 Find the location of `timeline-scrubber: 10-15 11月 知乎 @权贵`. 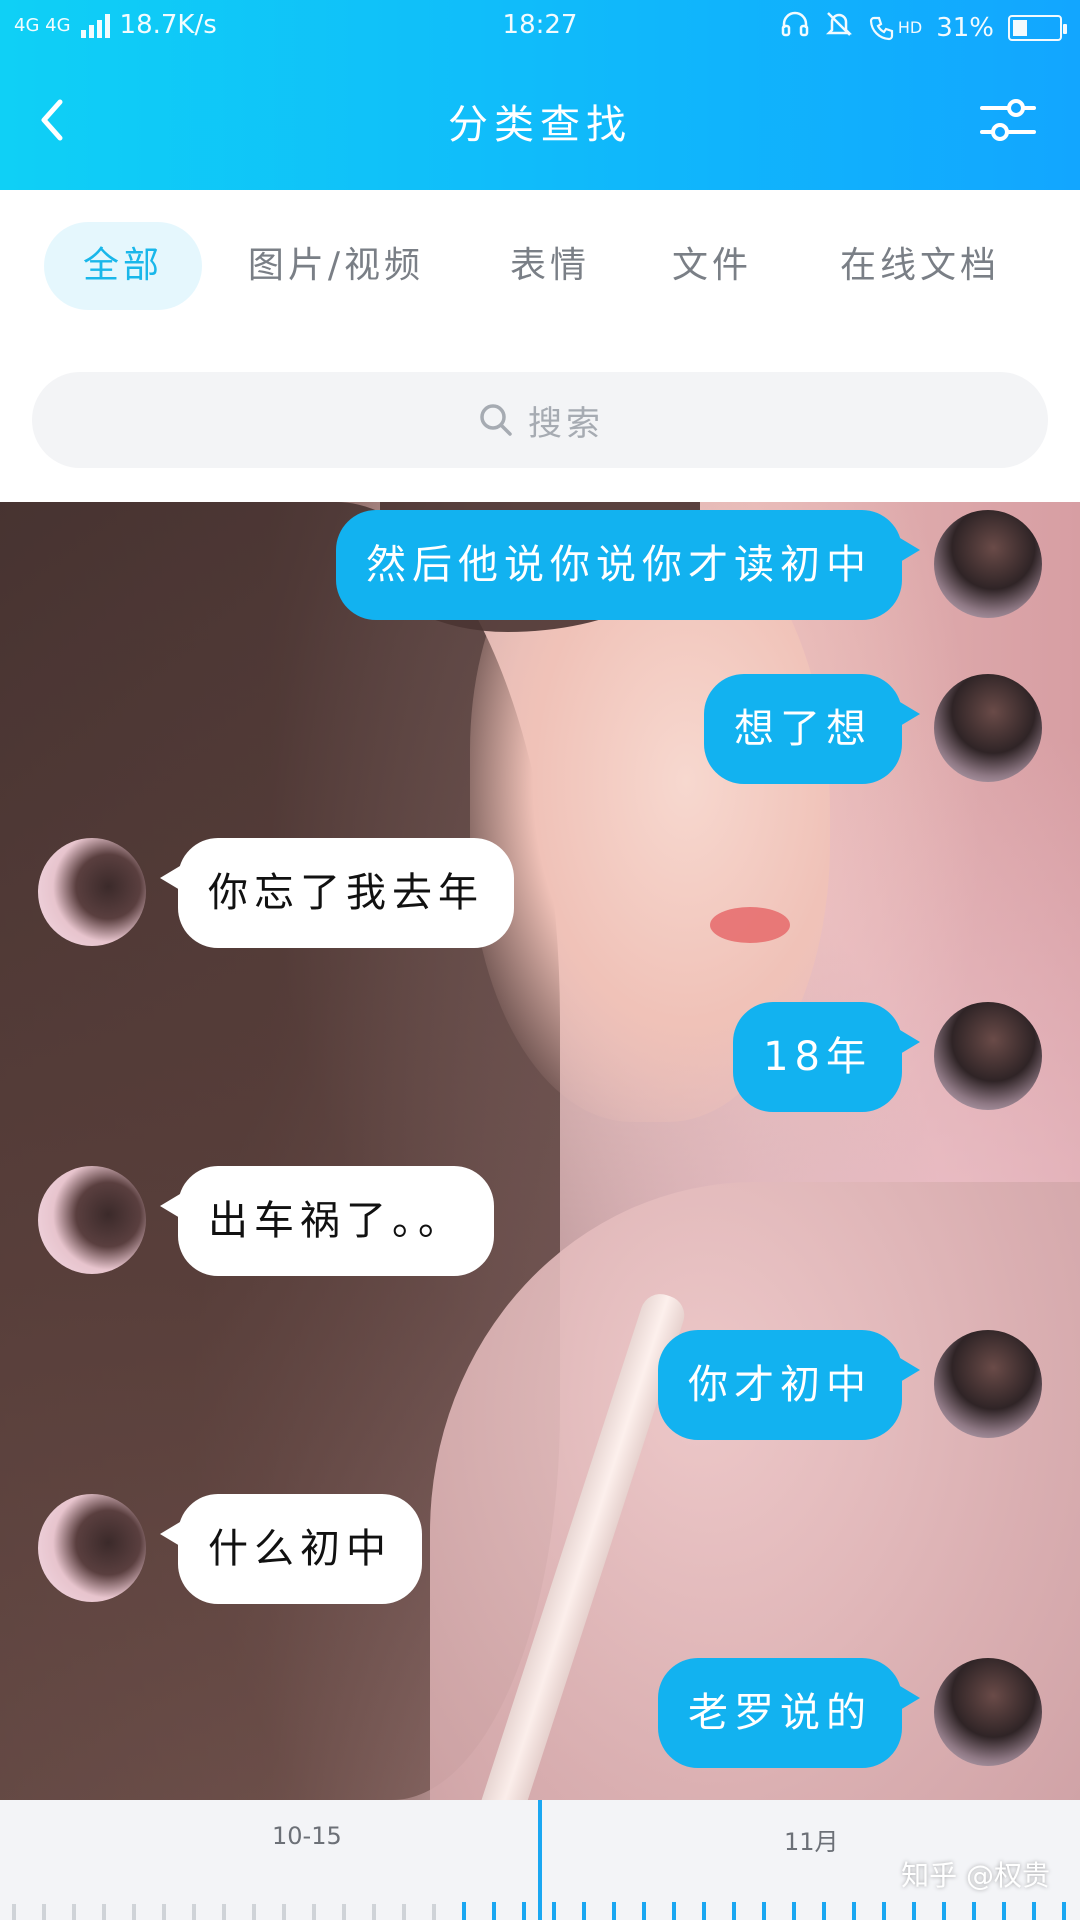

timeline-scrubber: 10-15 11月 知乎 @权贵 is located at coordinates (540, 1860).